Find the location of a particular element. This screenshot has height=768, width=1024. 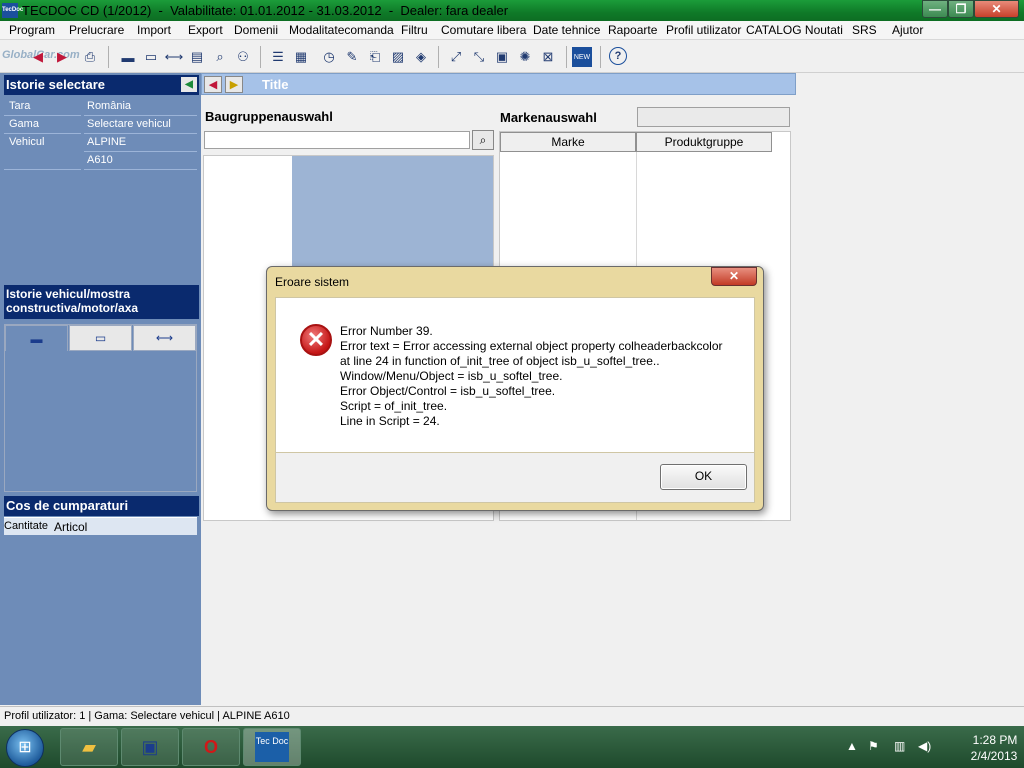

history-header: Istorie selectare ◀ is located at coordinates (101, 85).